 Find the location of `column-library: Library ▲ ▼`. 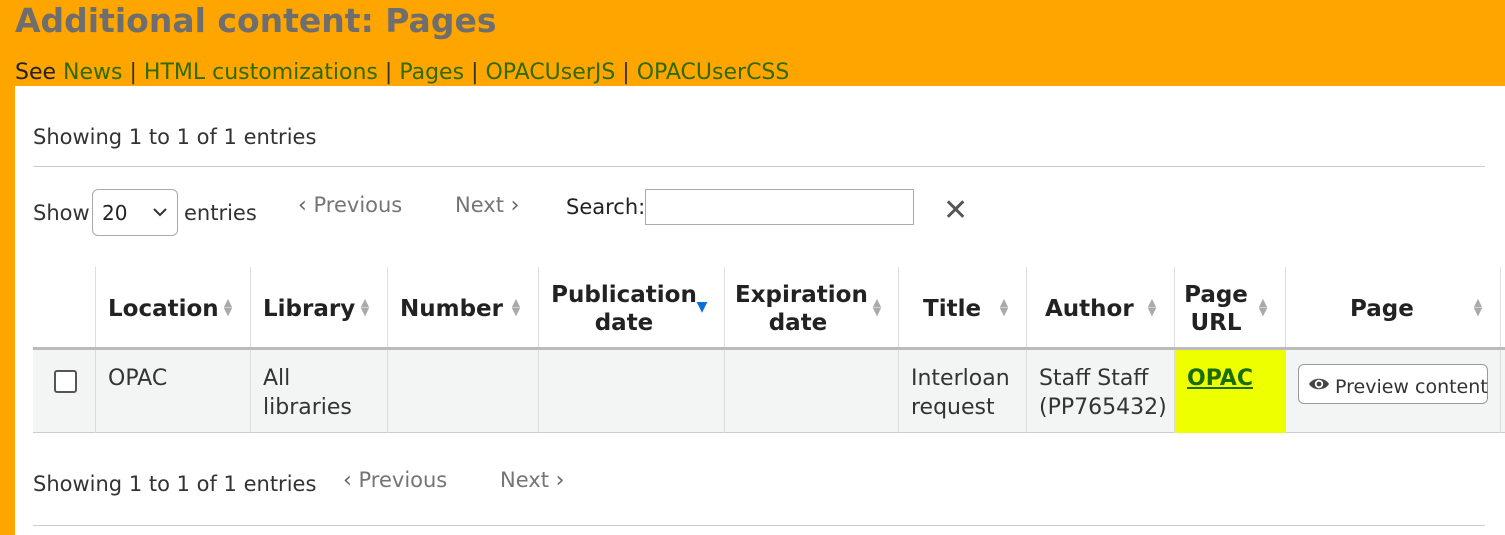

column-library: Library ▲ ▼ is located at coordinates (319, 308).